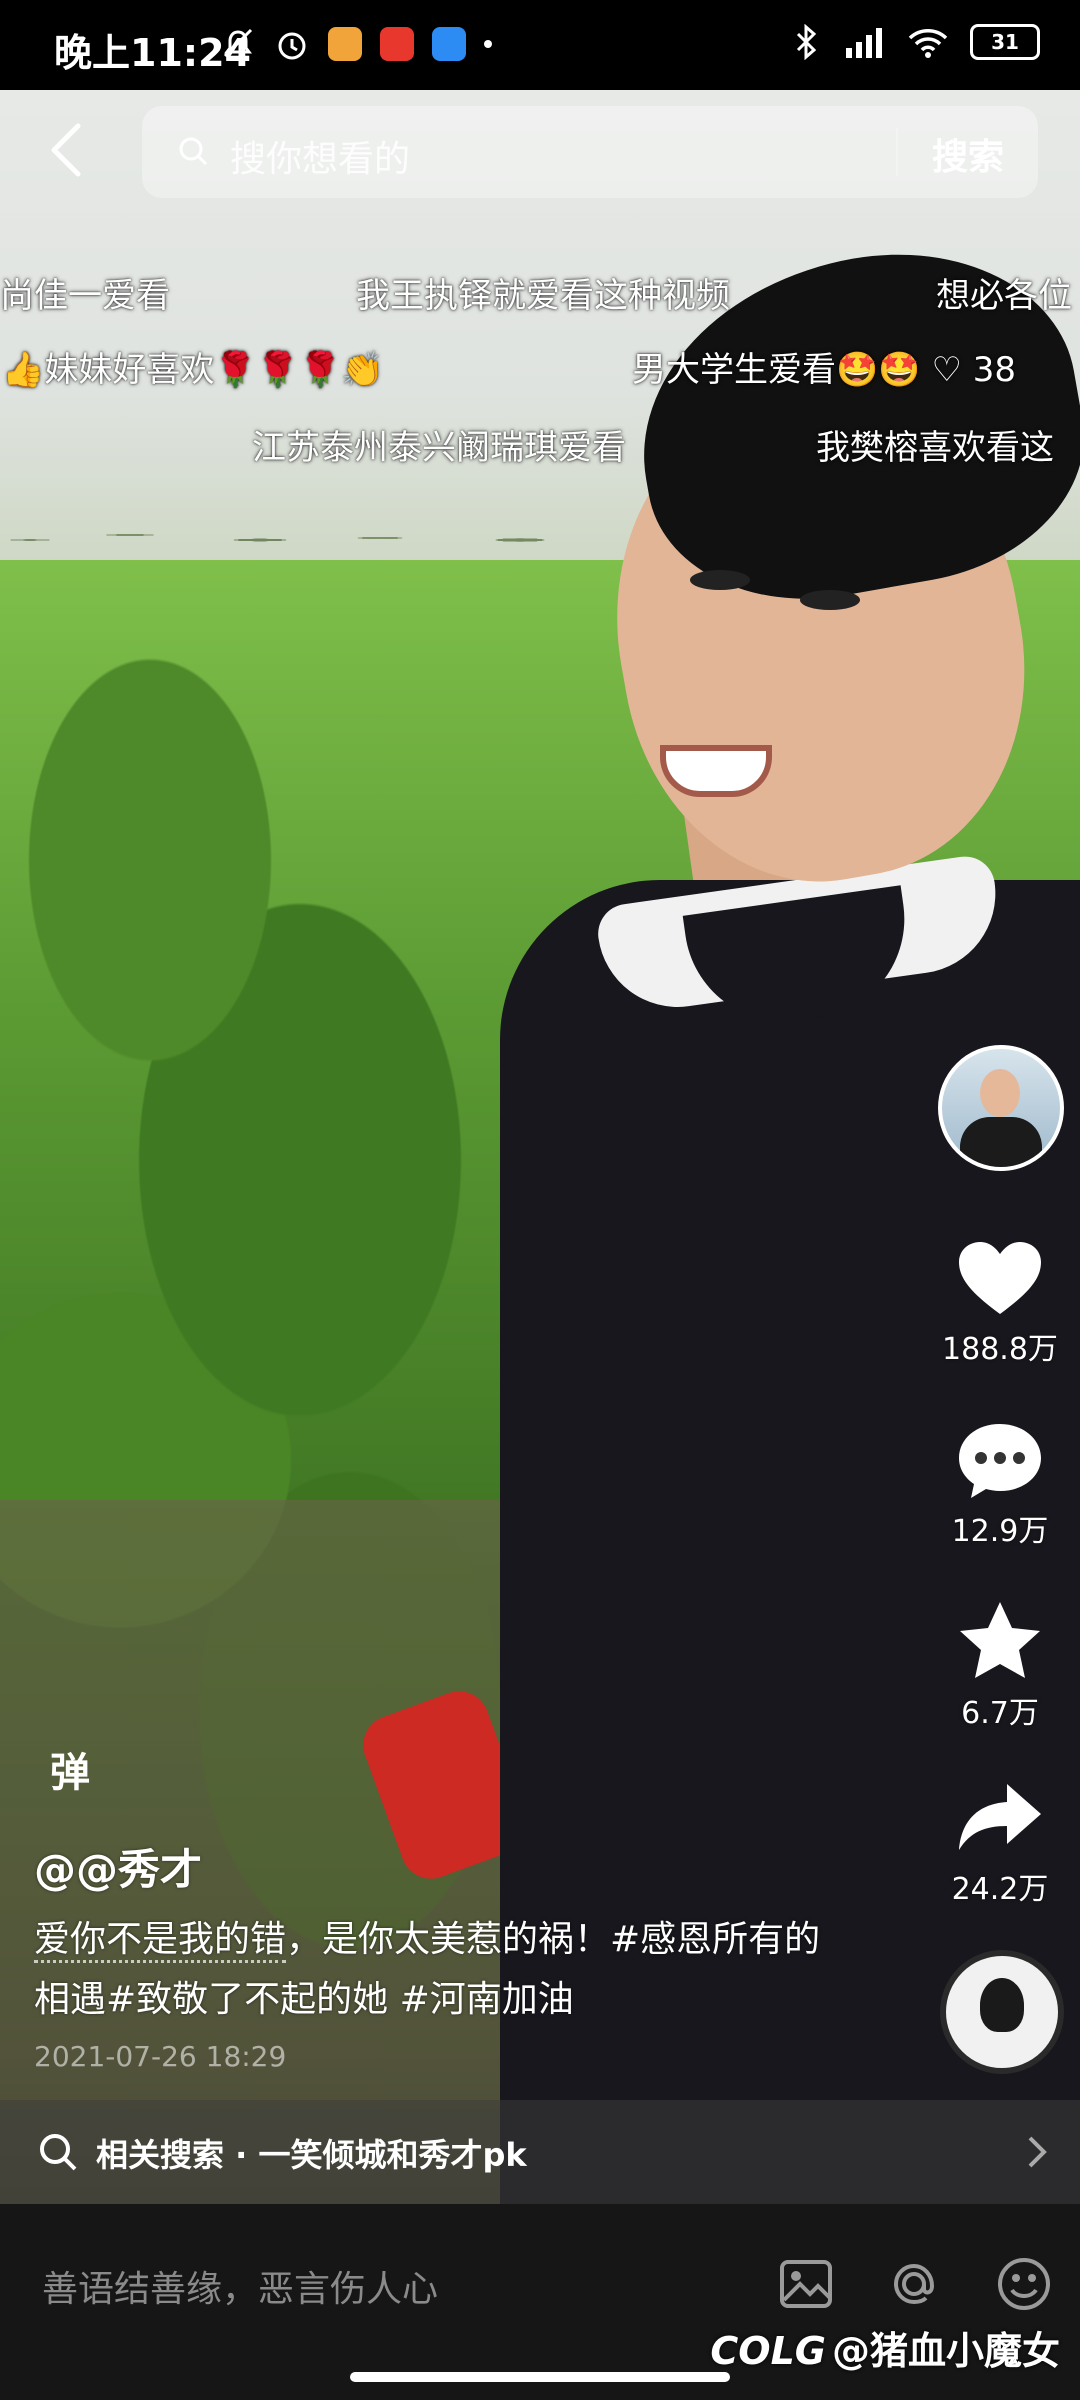  Describe the element at coordinates (945, 2351) in the screenshot. I see `watermark-text: @猪血小魔女` at that location.